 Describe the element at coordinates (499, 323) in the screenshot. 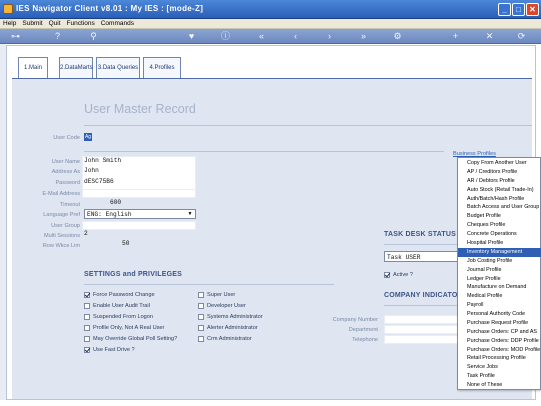

I see `dropdown-item: Purchase Request Profile` at that location.